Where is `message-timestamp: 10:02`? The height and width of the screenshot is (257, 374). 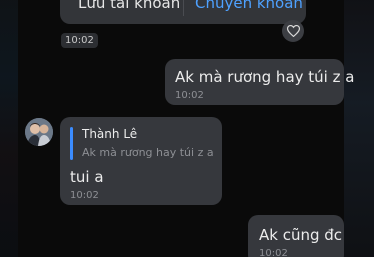 message-timestamp: 10:02 is located at coordinates (79, 40).